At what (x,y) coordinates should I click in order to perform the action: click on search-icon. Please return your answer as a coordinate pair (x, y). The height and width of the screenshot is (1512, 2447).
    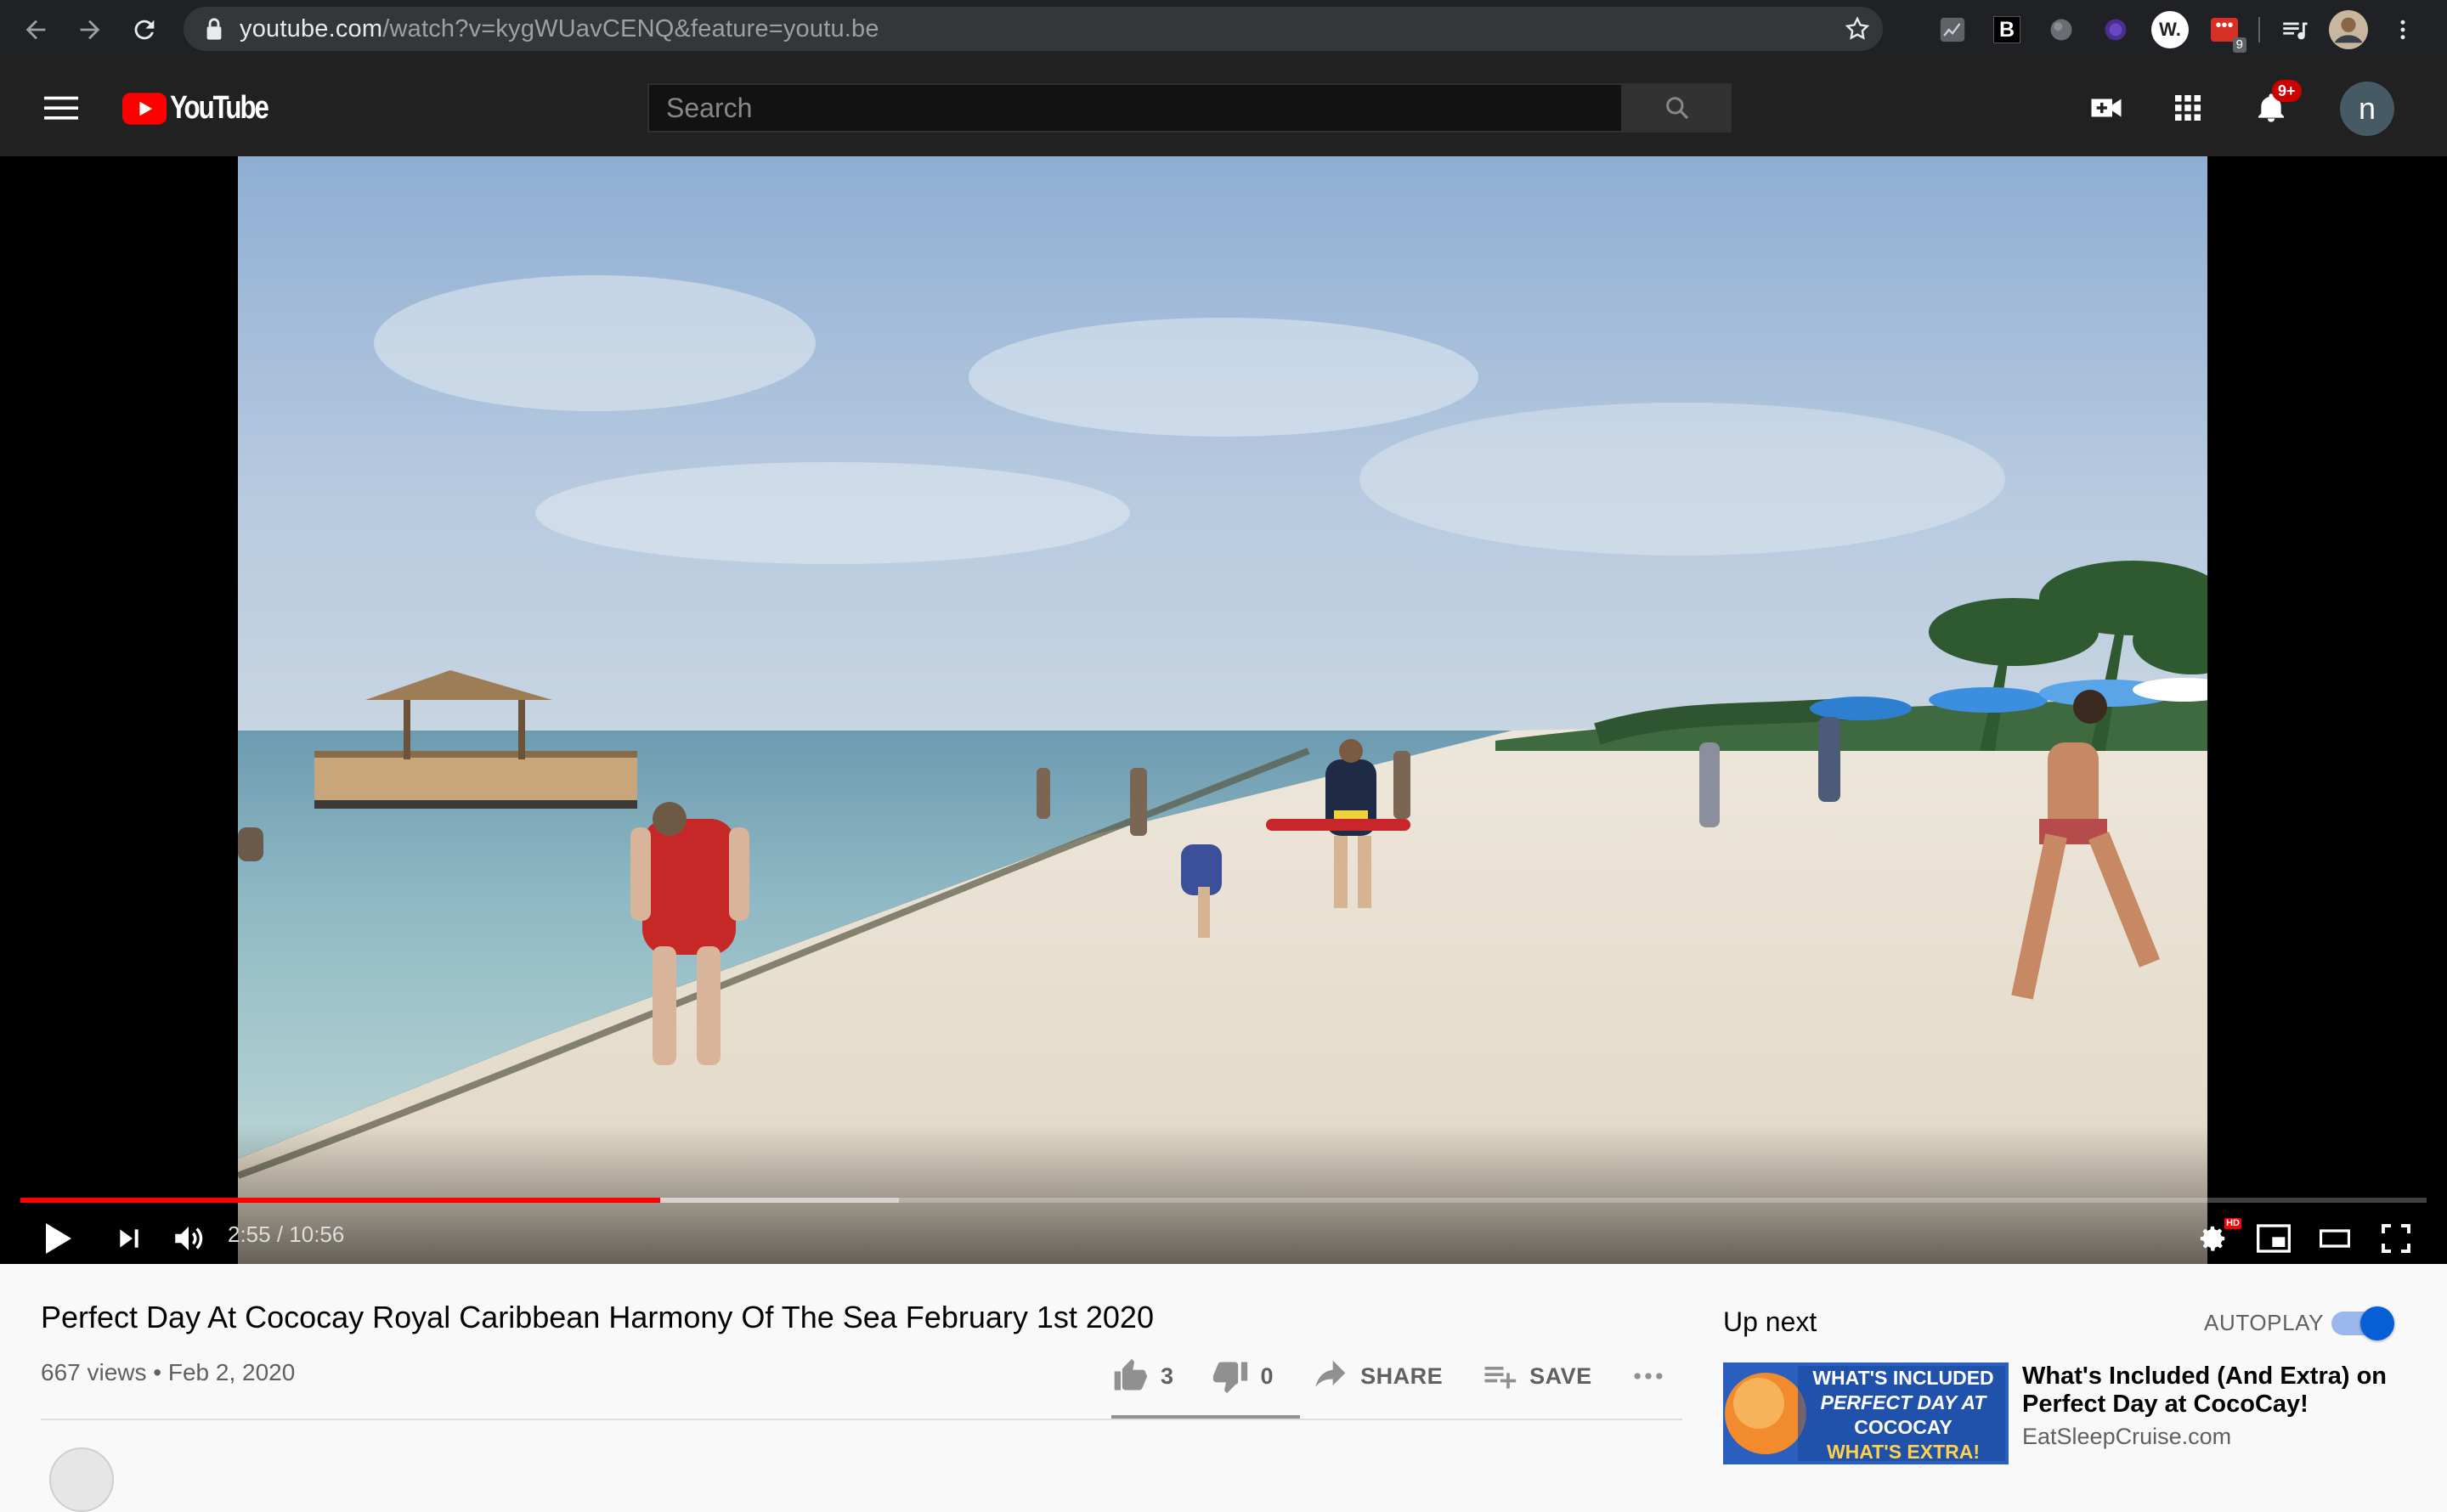
    Looking at the image, I should click on (1677, 108).